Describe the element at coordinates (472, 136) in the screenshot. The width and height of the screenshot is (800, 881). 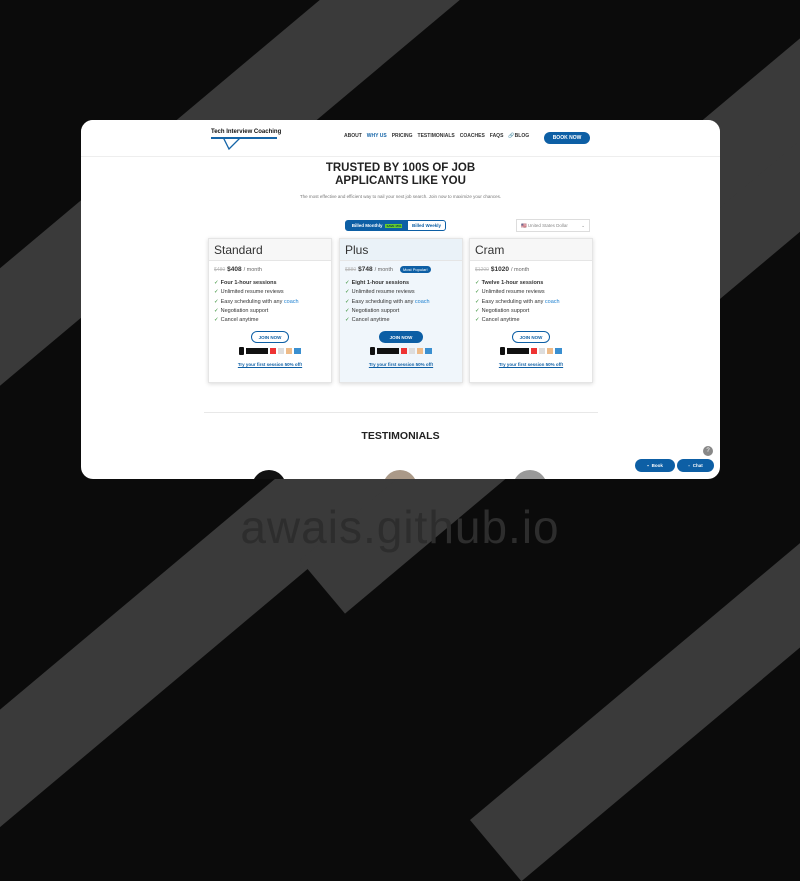
I see `nav-coaches: COACHES` at that location.